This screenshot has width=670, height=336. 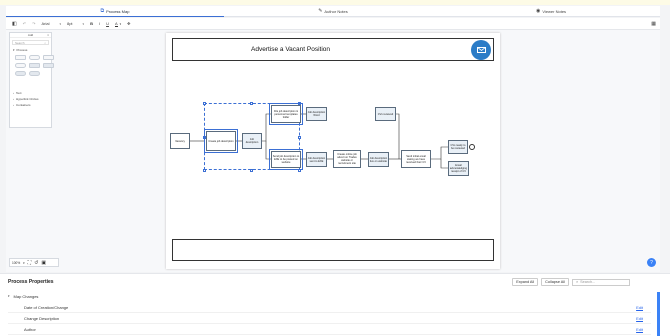 I want to click on property-row: Date of Creation/Change Edit, so click(x=329, y=308).